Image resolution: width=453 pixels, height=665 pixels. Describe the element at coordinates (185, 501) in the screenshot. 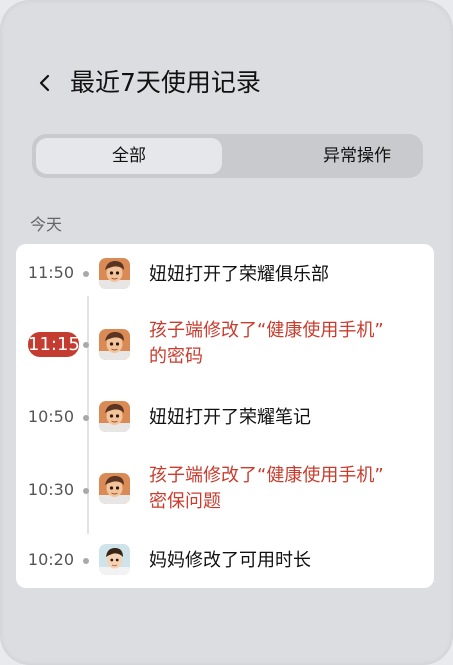

I see `entry-text-line2: 密保问题` at that location.